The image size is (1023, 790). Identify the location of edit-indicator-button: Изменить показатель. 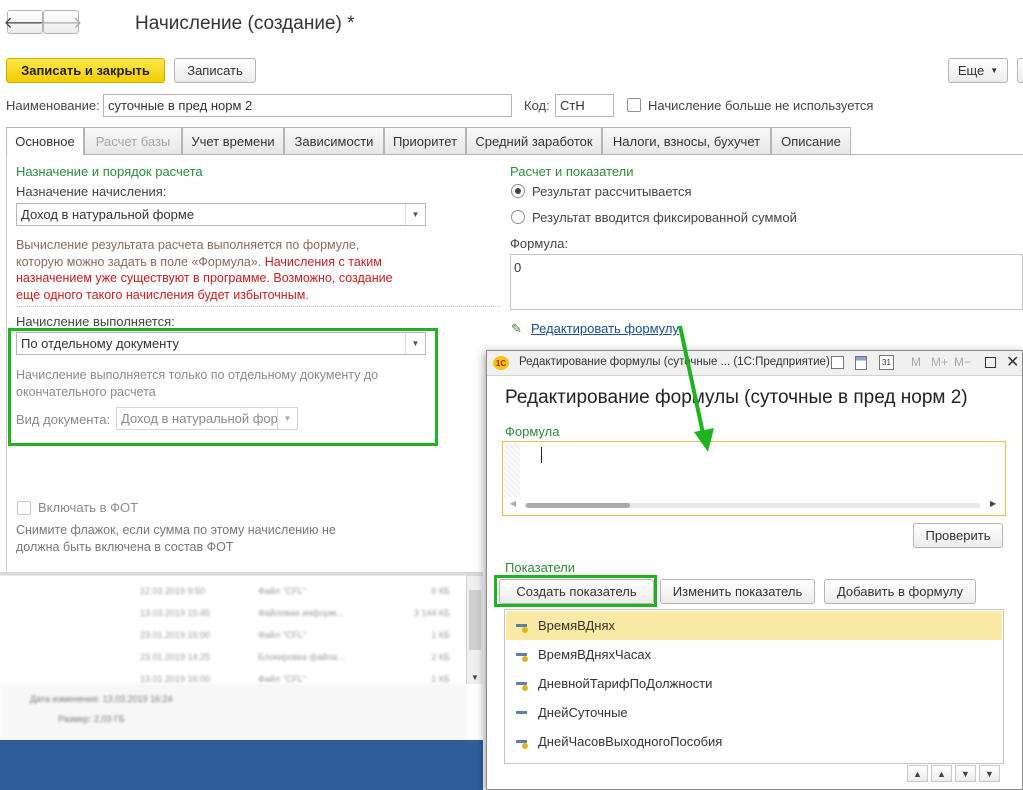
(737, 591).